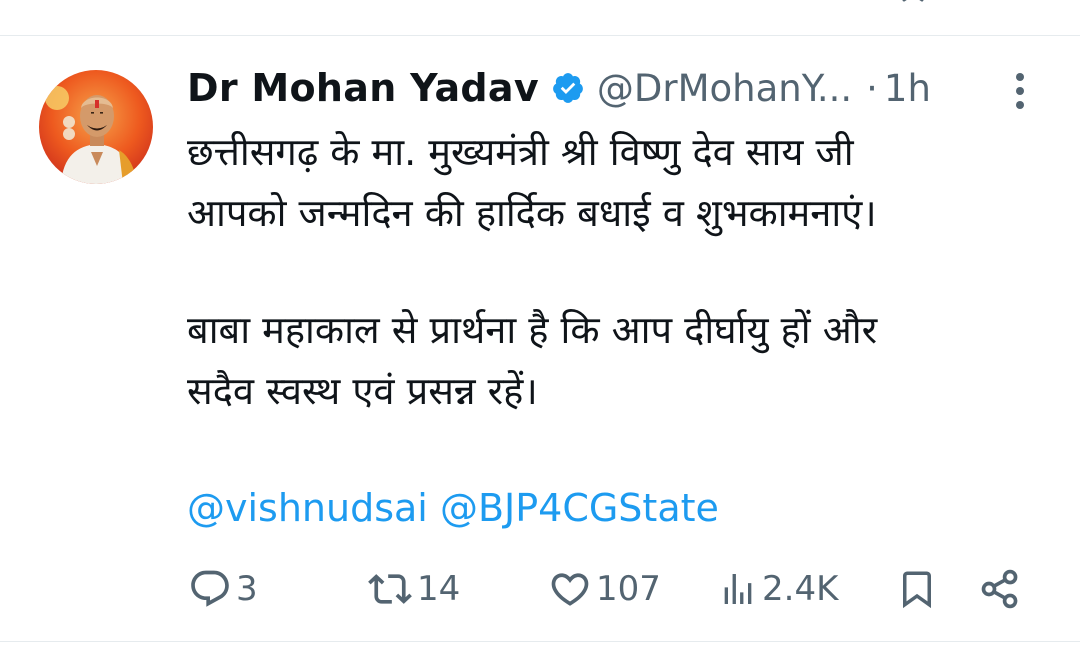  I want to click on like-button: 107, so click(604, 589).